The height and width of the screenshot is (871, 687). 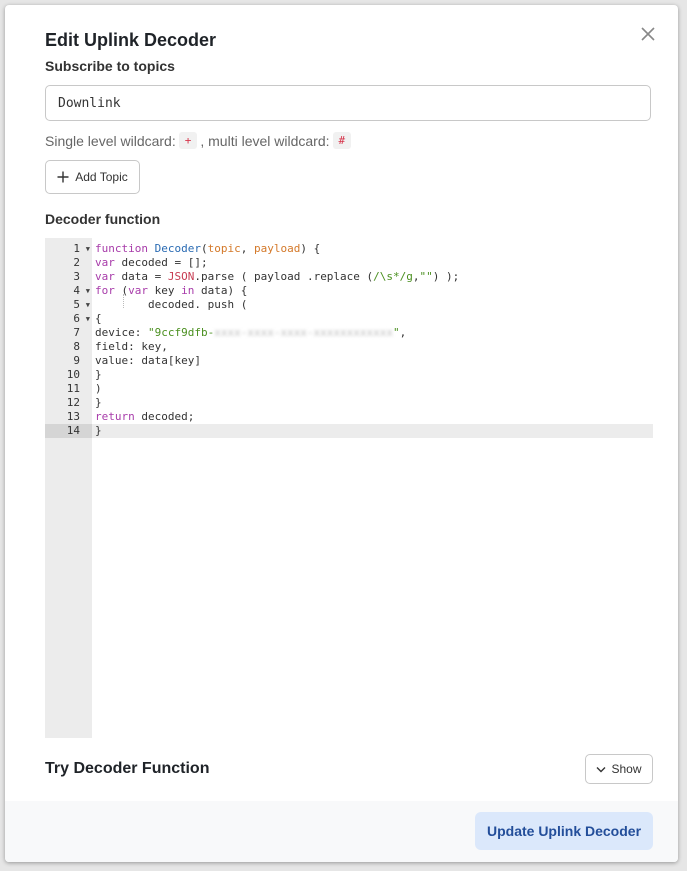 What do you see at coordinates (73, 374) in the screenshot?
I see `line-number: 10` at bounding box center [73, 374].